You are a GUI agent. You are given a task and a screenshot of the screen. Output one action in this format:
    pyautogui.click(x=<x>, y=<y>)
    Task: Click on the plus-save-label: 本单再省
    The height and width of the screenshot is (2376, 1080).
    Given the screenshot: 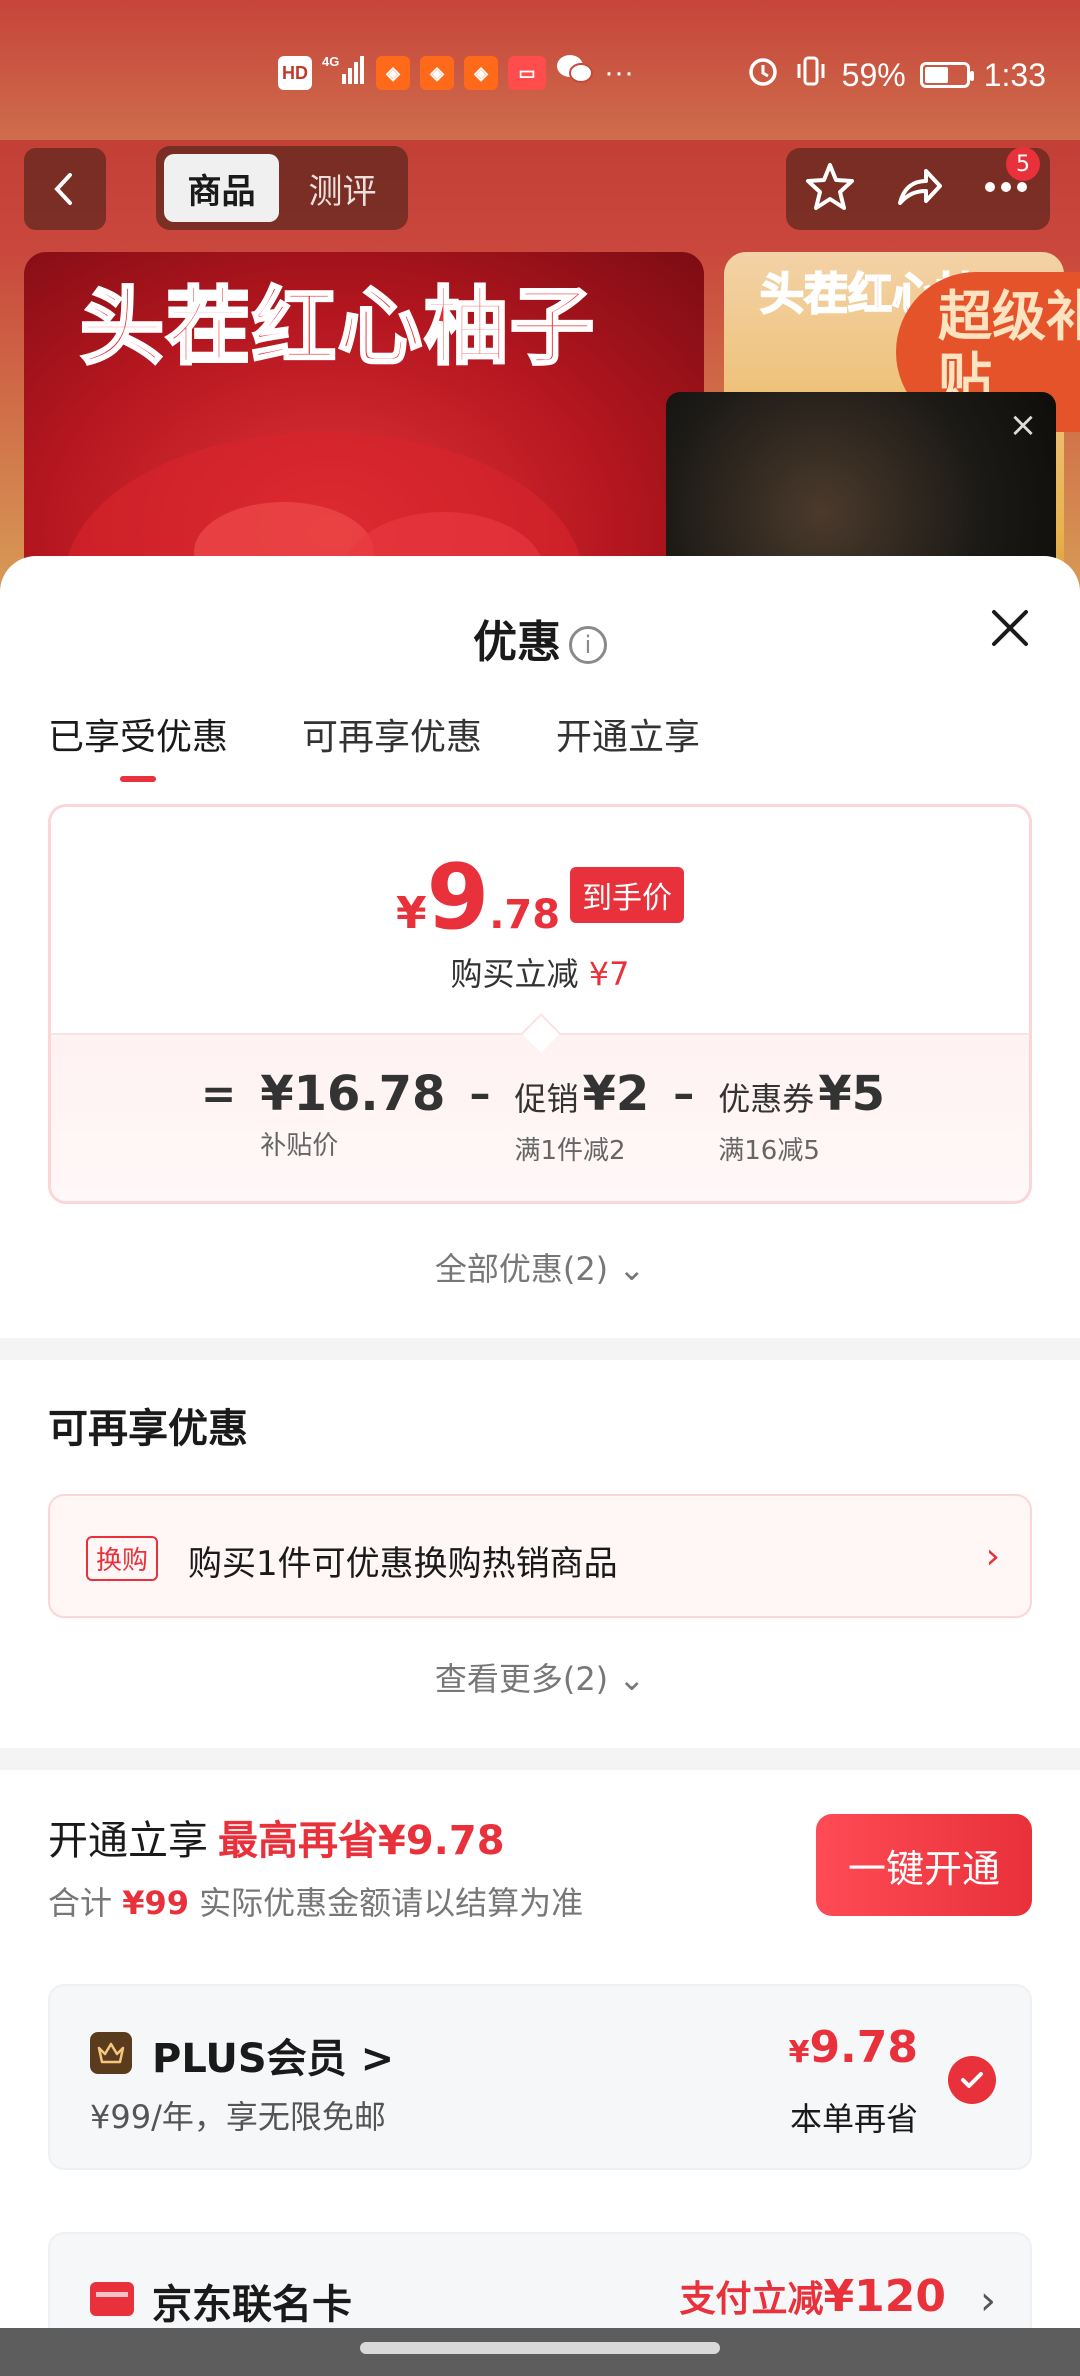 What is the action you would take?
    pyautogui.click(x=853, y=2119)
    